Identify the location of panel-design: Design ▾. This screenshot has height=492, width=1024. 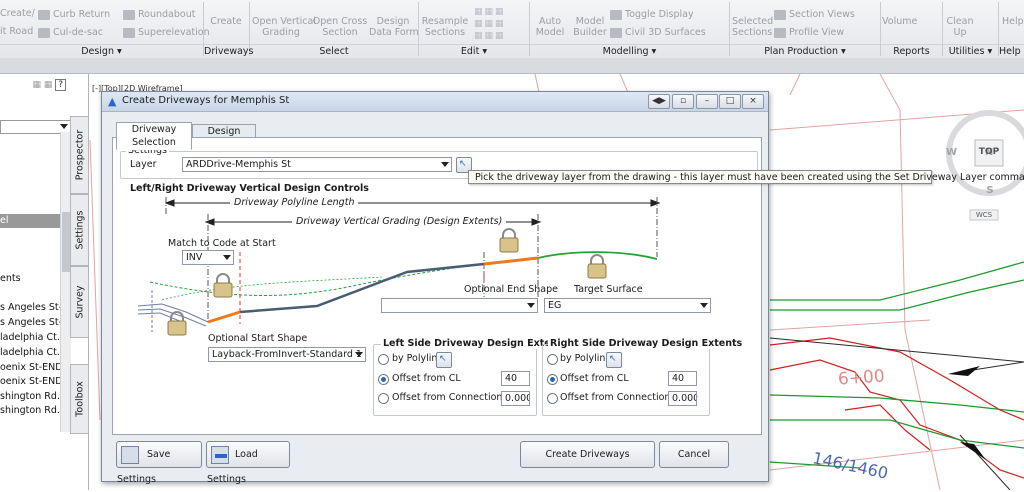
(101, 51).